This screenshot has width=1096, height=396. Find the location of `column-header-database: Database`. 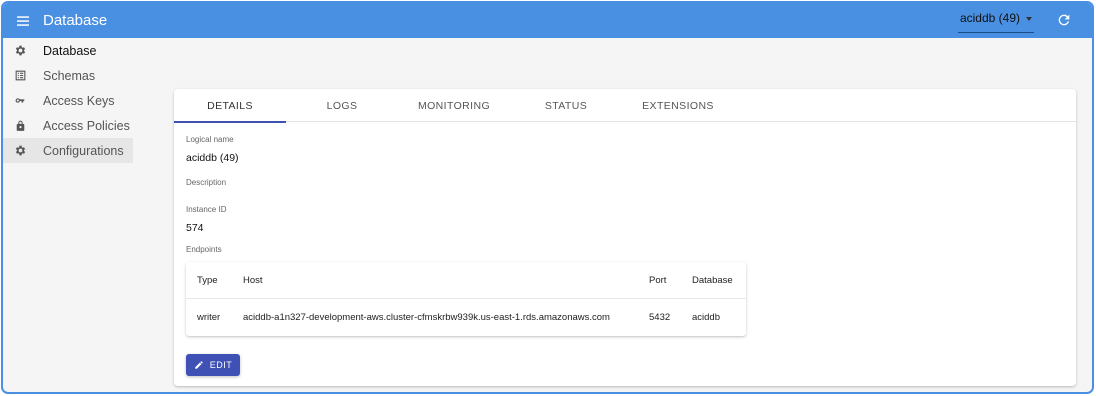

column-header-database: Database is located at coordinates (712, 280).